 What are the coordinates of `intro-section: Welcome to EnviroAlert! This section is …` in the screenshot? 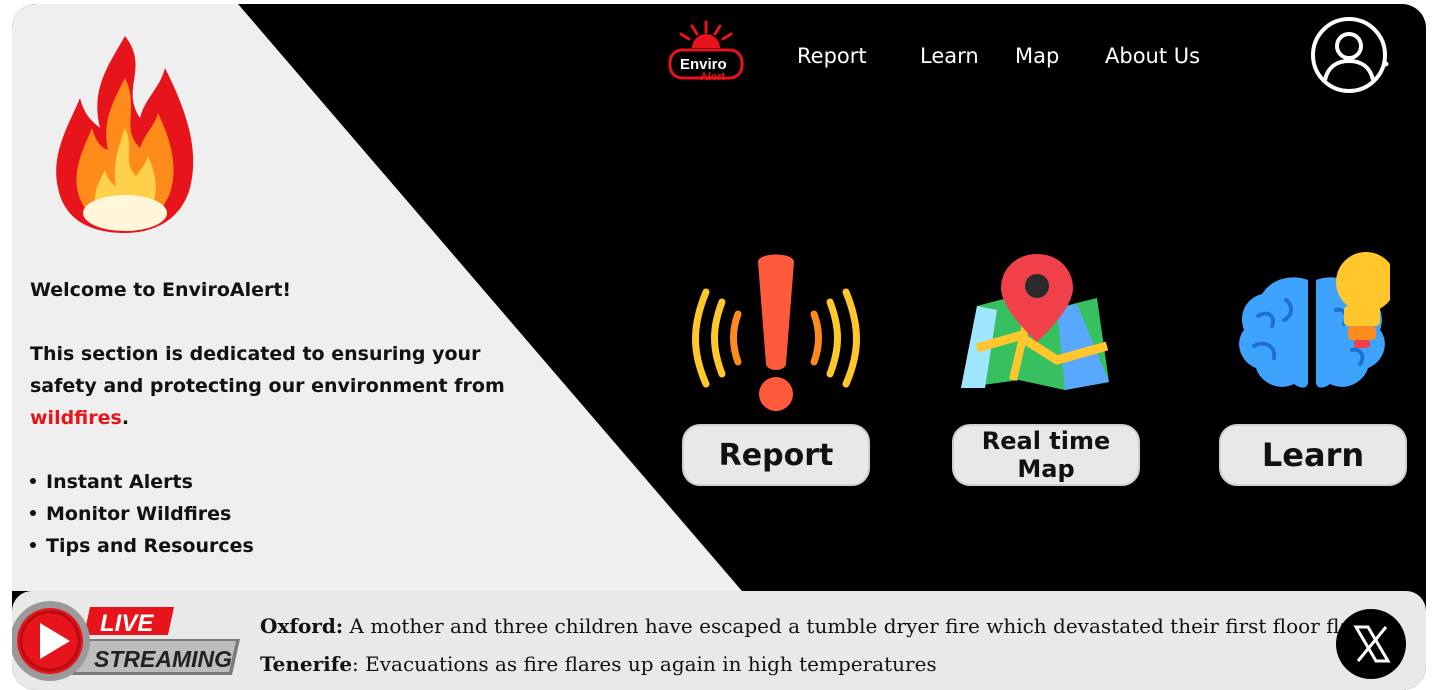 It's located at (270, 418).